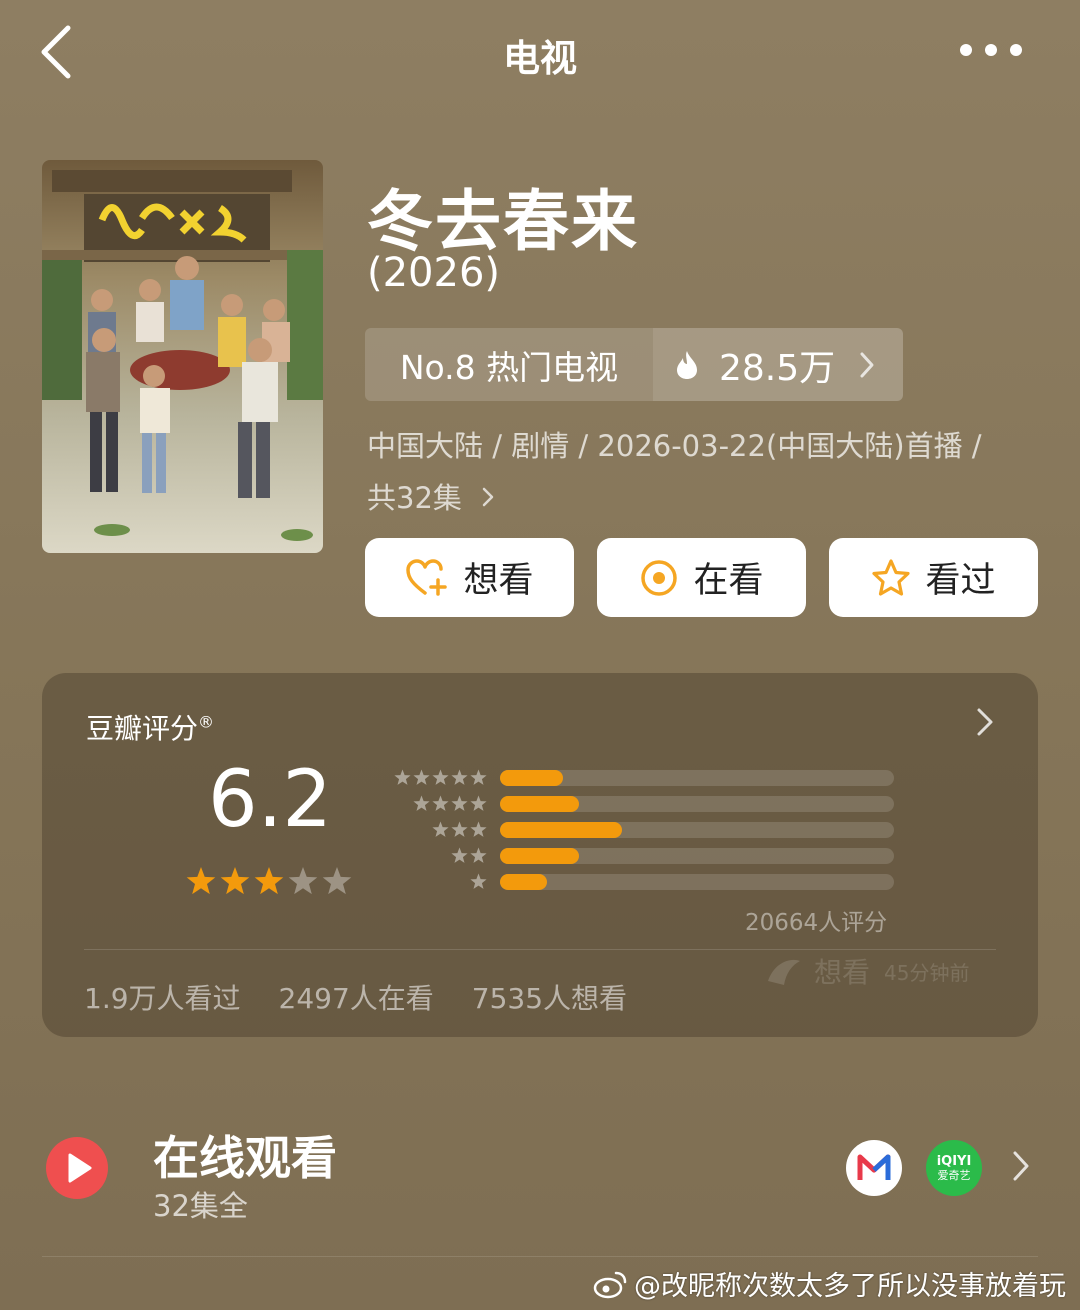  Describe the element at coordinates (954, 1175) in the screenshot. I see `iqiyi-logo-sub: 爱奇艺` at that location.